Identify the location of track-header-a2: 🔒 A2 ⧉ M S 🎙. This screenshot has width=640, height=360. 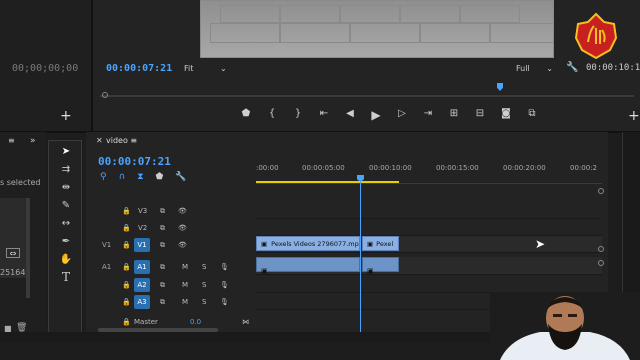
(171, 285).